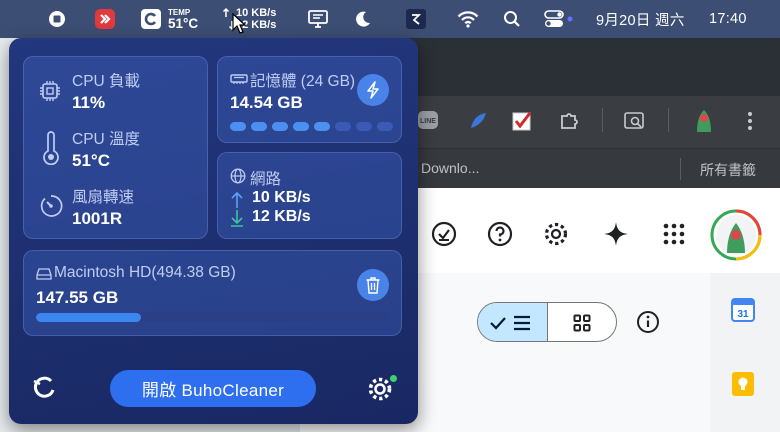 This screenshot has width=780, height=432. Describe the element at coordinates (363, 19) in the screenshot. I see `moon-icon` at that location.